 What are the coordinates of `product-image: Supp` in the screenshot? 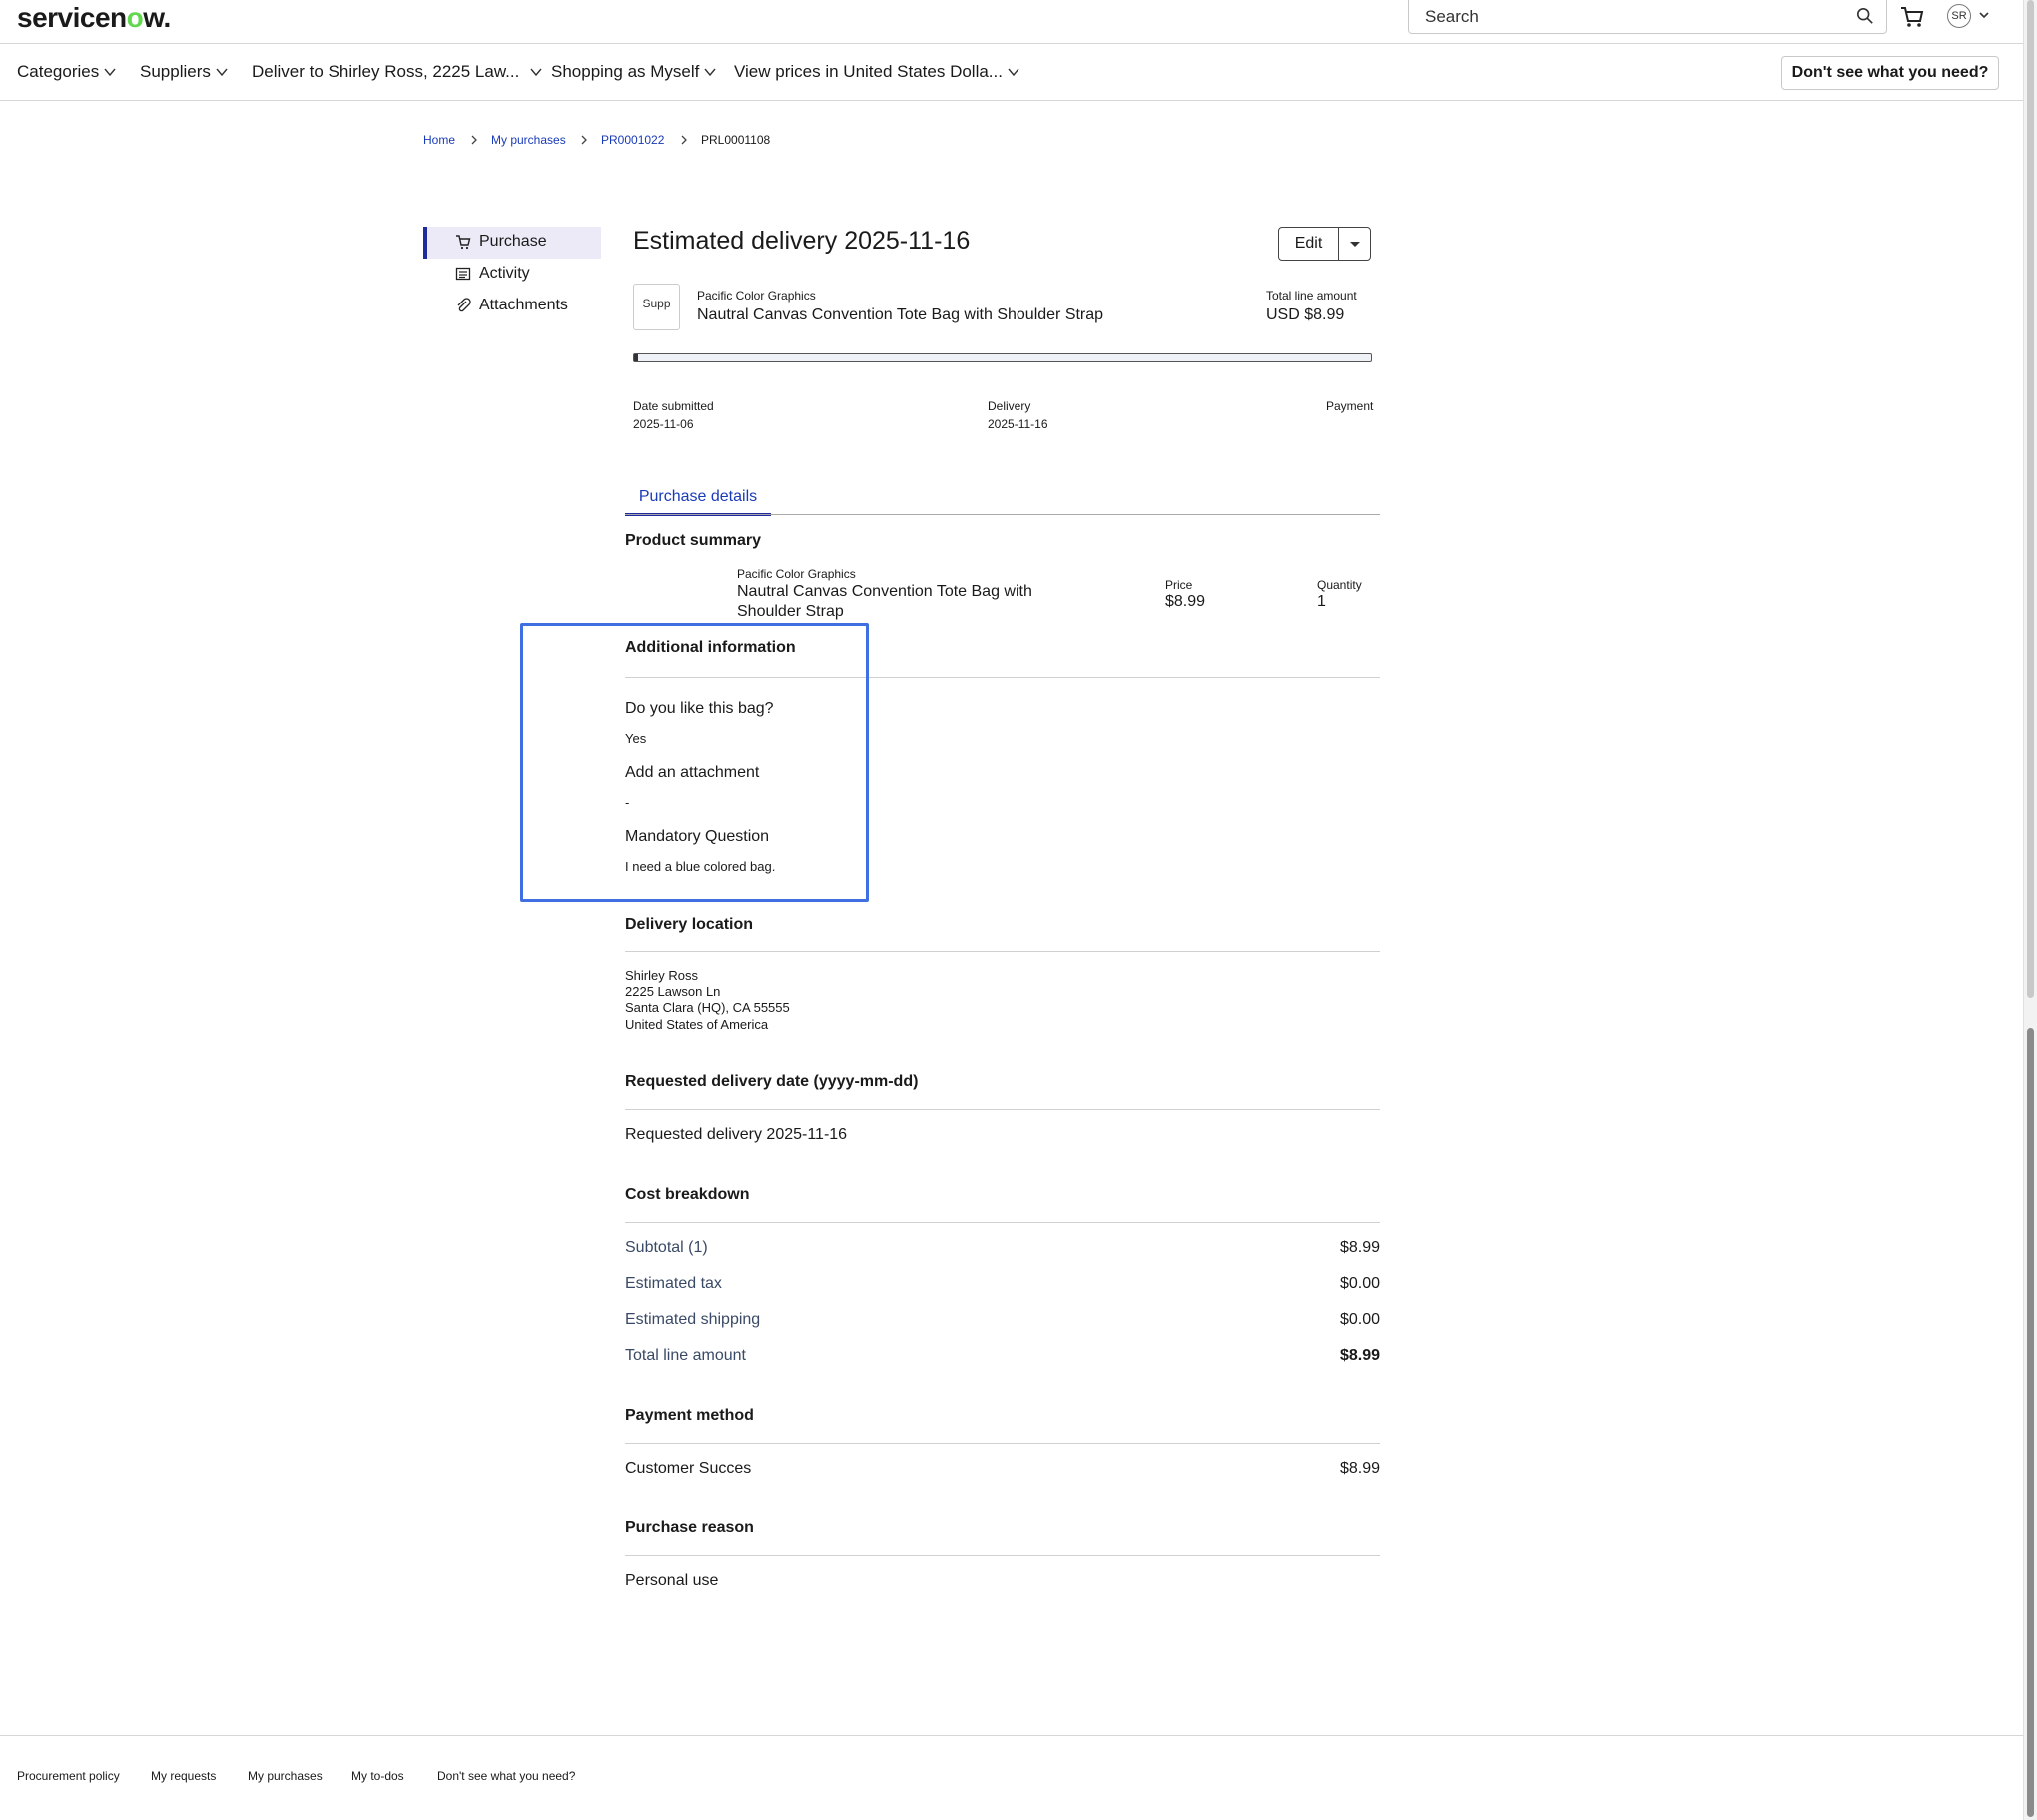 It's located at (656, 307).